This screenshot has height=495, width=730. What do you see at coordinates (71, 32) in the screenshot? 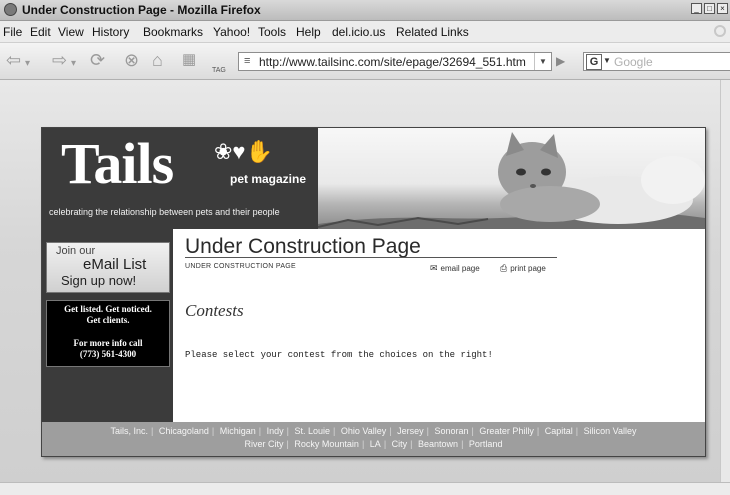
I see `menu-view: View` at bounding box center [71, 32].